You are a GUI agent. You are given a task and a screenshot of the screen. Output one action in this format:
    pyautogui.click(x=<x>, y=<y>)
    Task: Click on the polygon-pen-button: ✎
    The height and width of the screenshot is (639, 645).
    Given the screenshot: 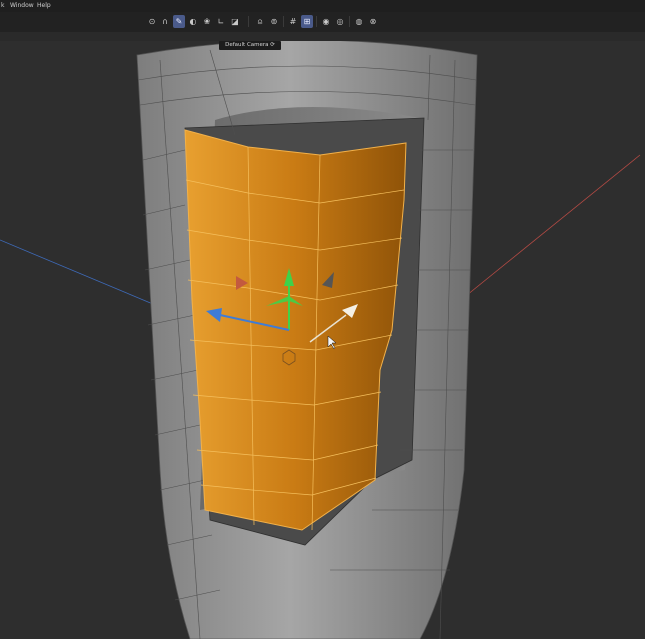 What is the action you would take?
    pyautogui.click(x=179, y=21)
    